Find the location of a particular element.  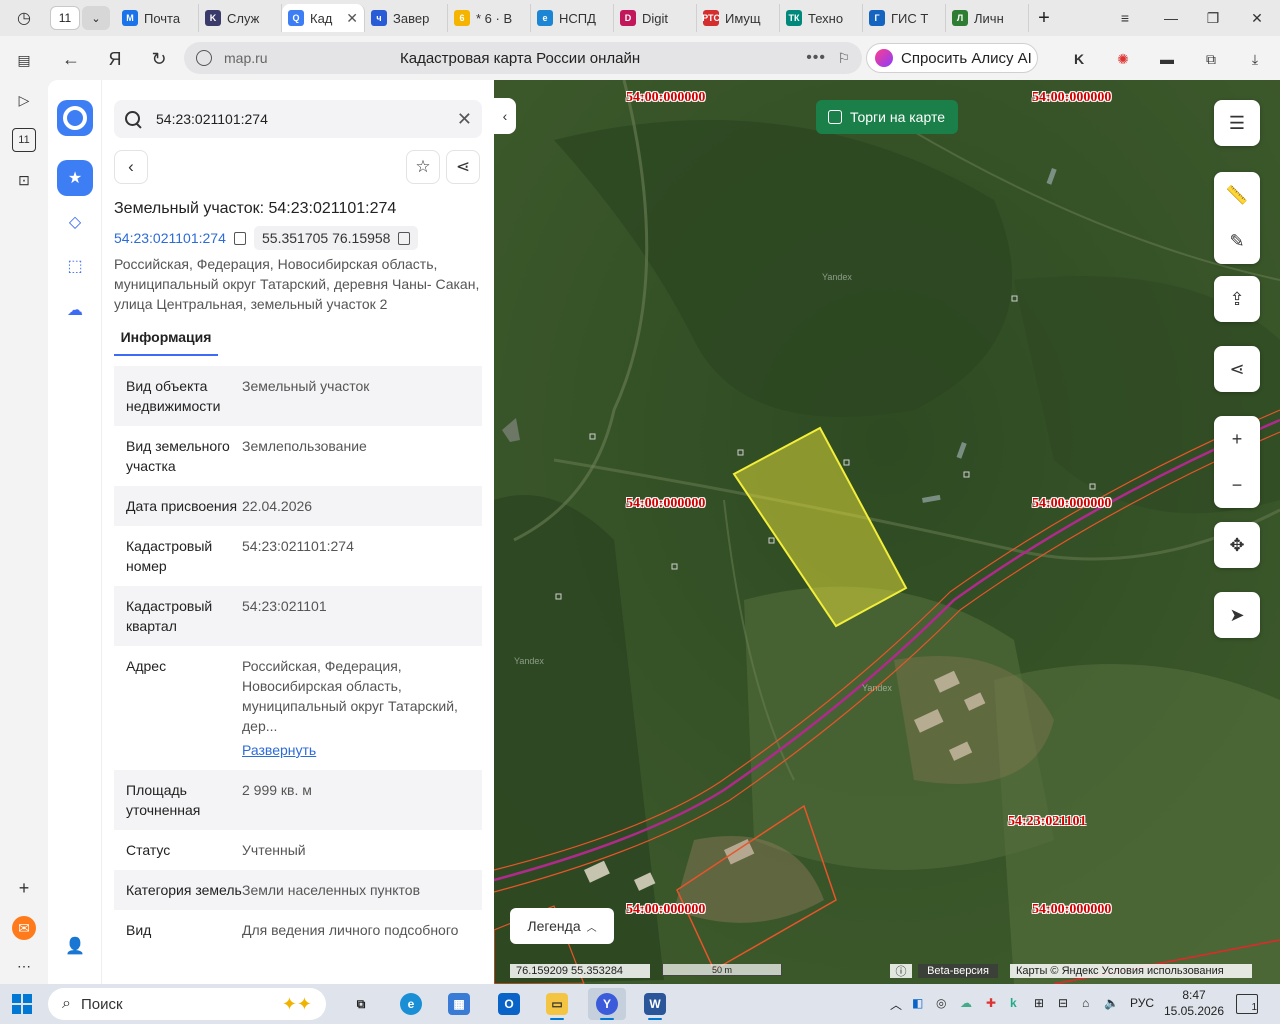

volume-icon: 🔈 is located at coordinates (1111, 1003).